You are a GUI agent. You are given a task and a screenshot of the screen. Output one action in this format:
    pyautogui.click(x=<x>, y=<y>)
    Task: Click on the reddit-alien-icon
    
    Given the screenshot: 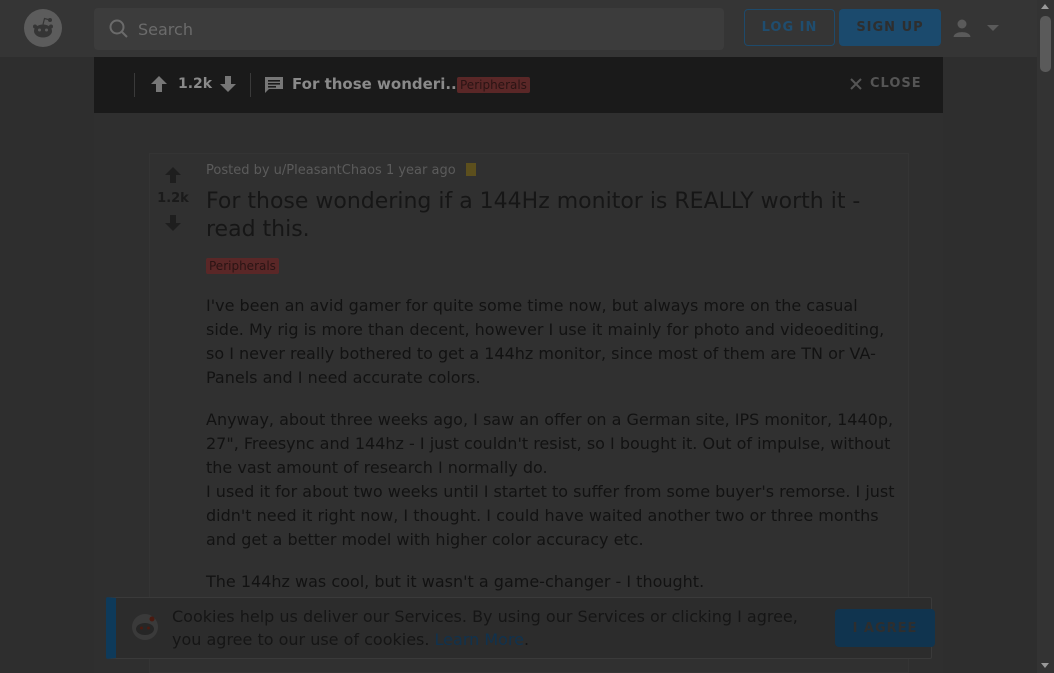 What is the action you would take?
    pyautogui.click(x=43, y=27)
    